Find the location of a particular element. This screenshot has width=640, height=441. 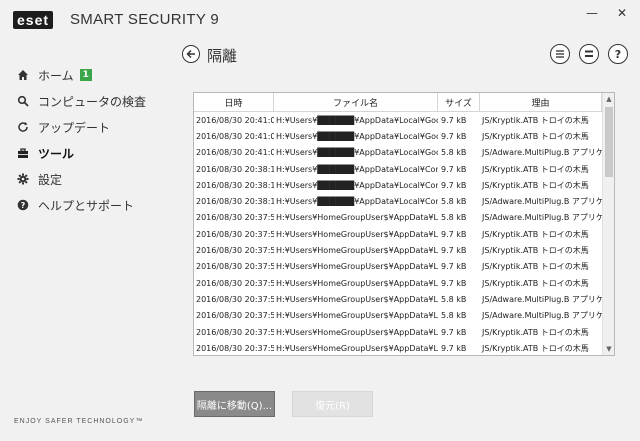

sidebar-item-label: コンピュータの検査 is located at coordinates (92, 101).